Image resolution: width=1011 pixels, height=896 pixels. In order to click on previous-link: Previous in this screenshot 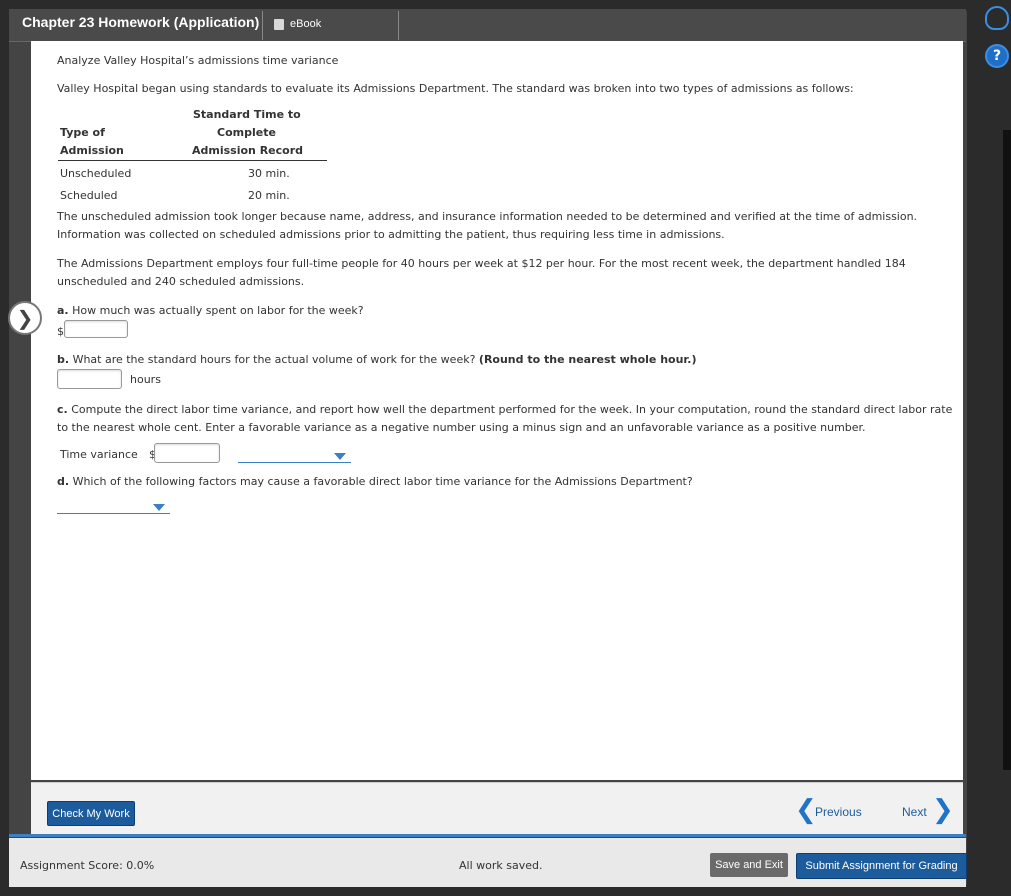, I will do `click(838, 812)`.